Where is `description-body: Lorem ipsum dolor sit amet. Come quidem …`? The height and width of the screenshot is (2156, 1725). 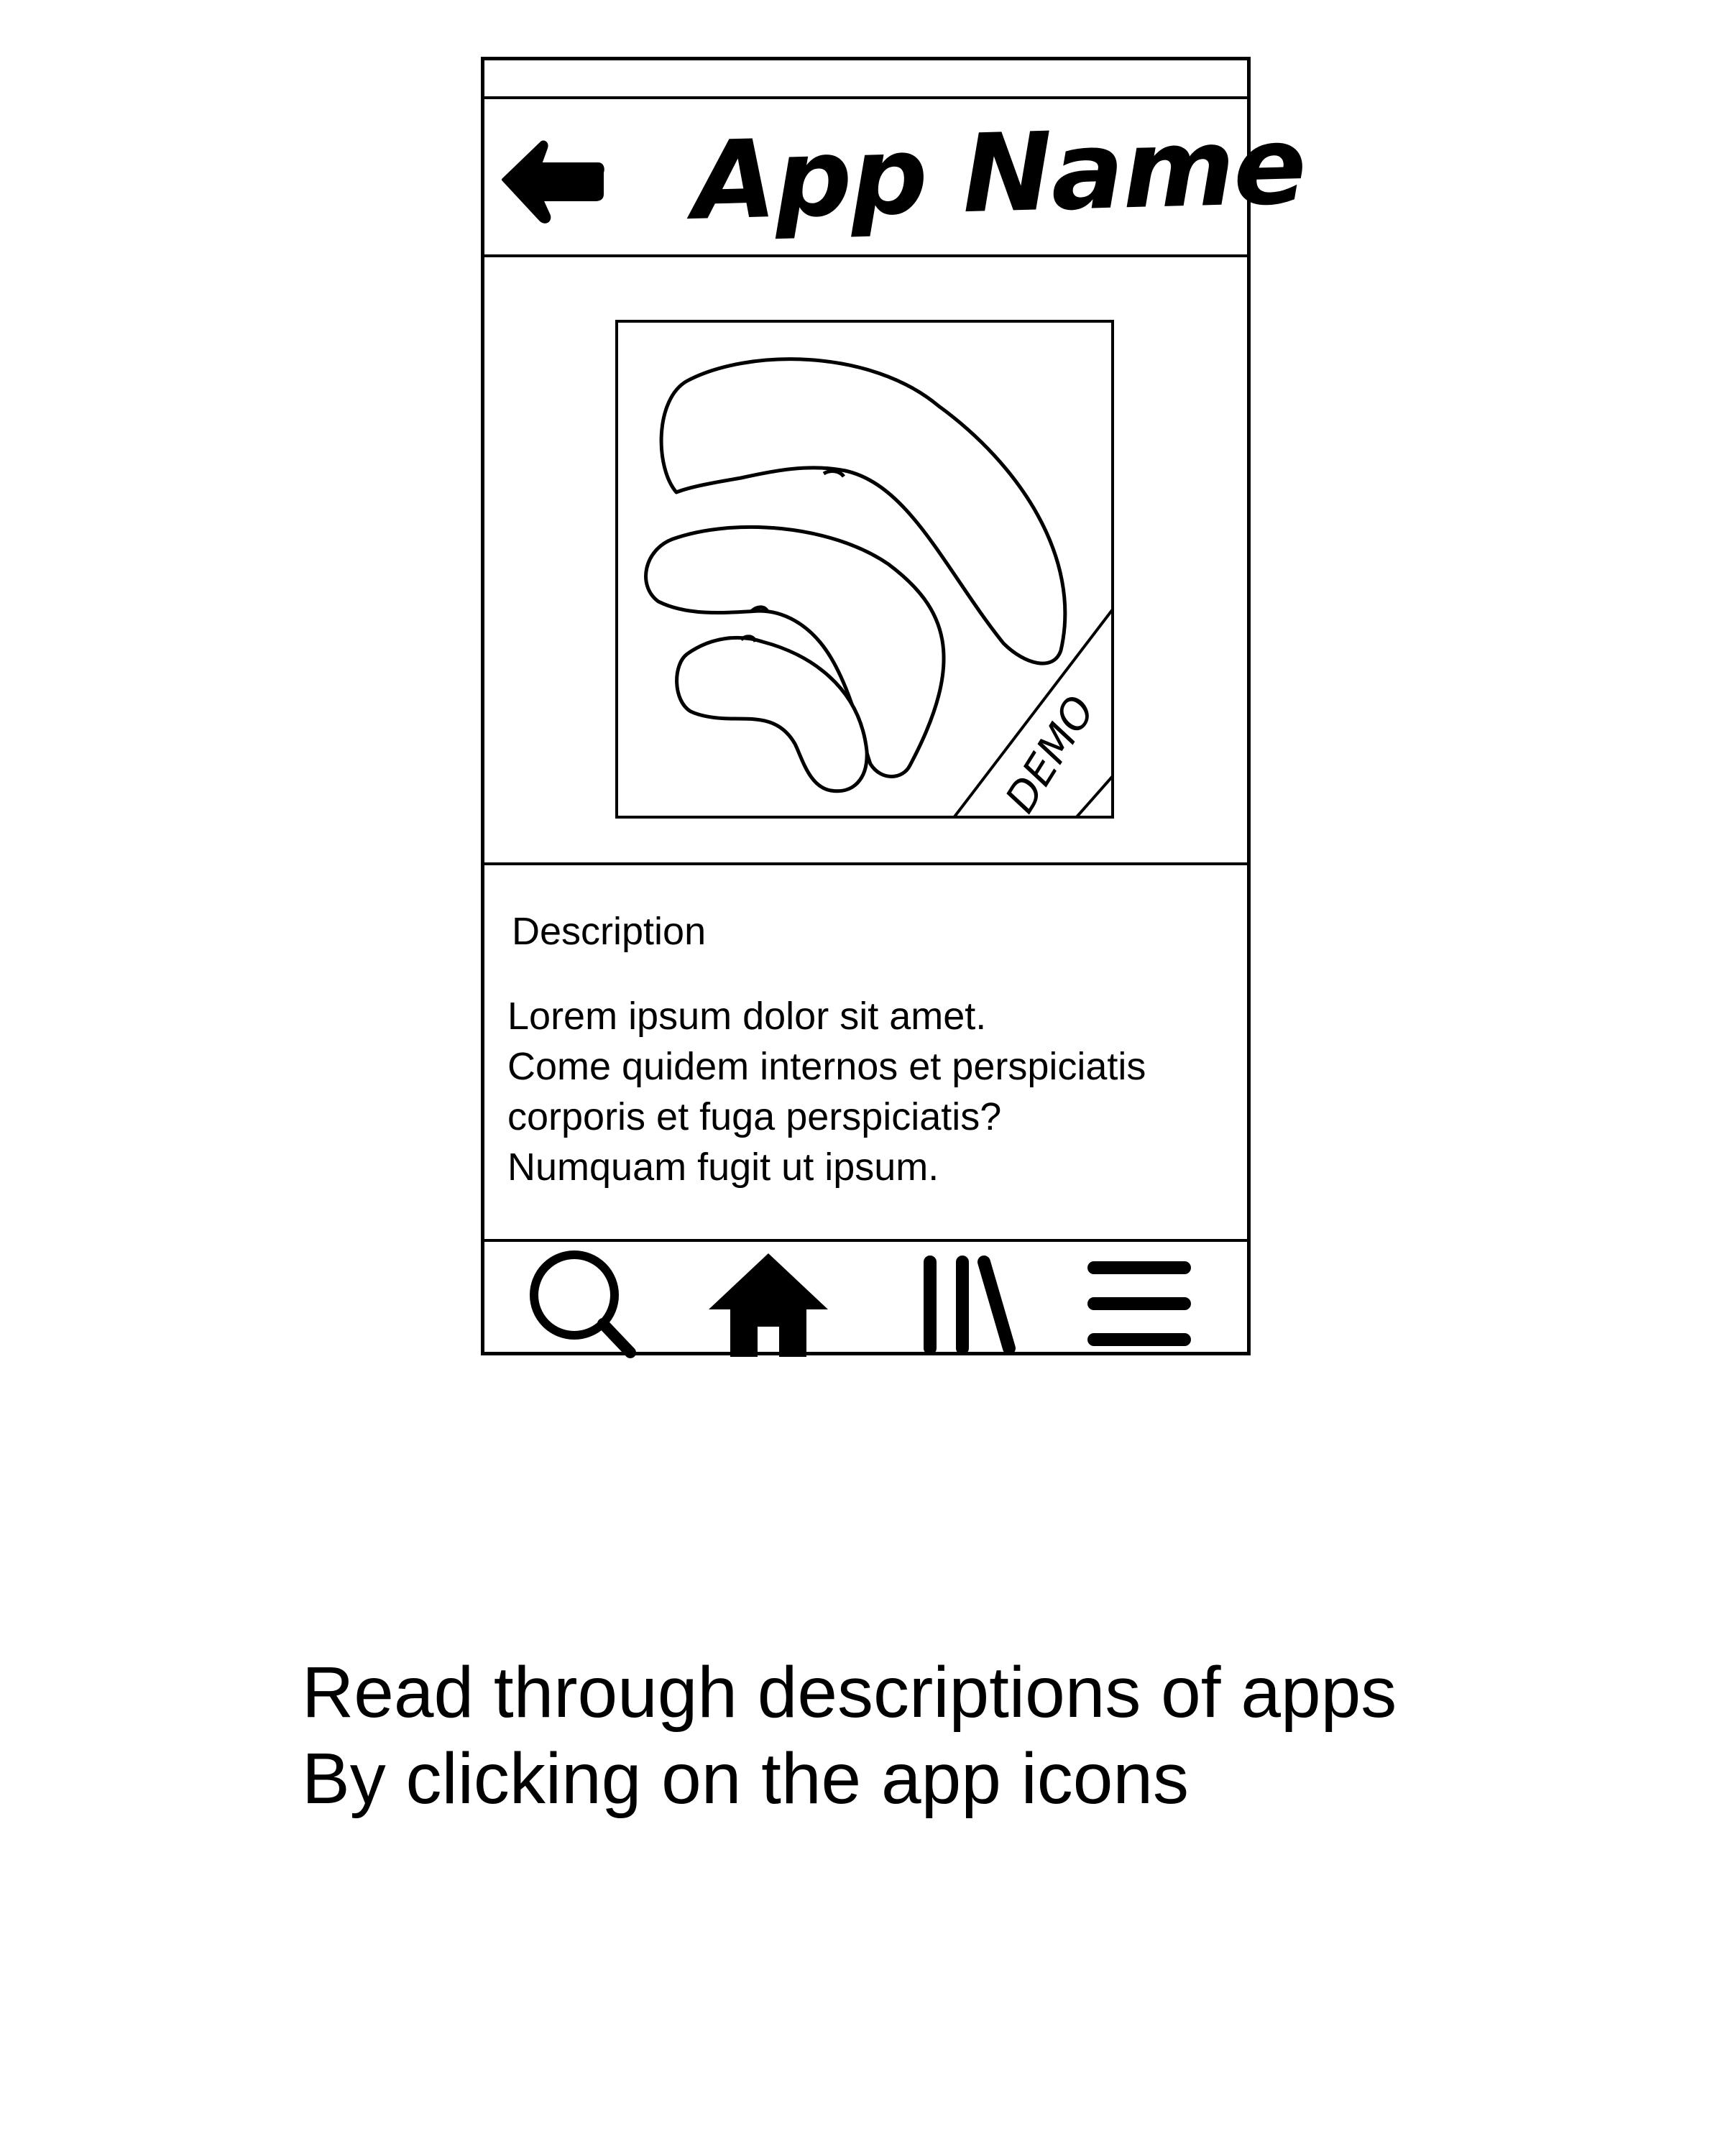
description-body: Lorem ipsum dolor sit amet. Come quidem … is located at coordinates (866, 1091).